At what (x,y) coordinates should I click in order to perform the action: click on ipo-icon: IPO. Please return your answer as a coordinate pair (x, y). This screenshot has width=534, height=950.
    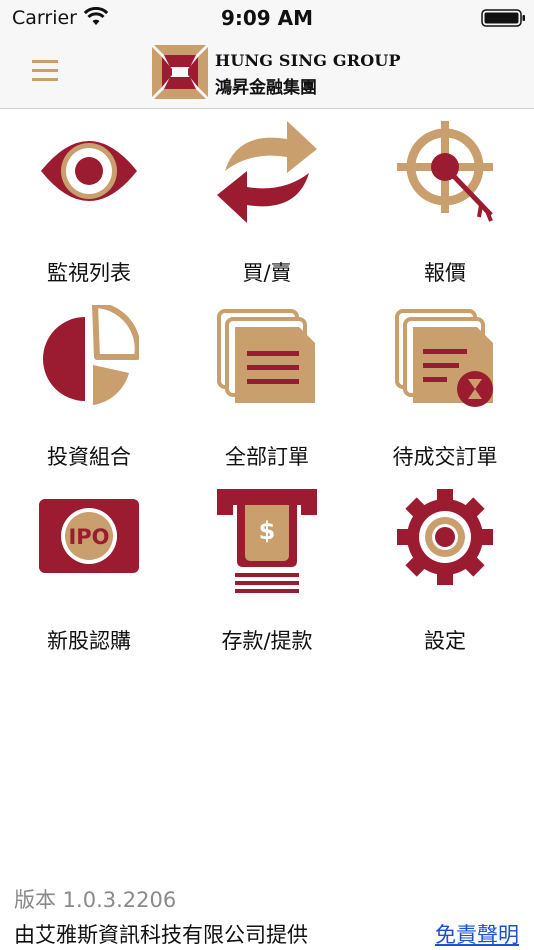
    Looking at the image, I should click on (89, 536).